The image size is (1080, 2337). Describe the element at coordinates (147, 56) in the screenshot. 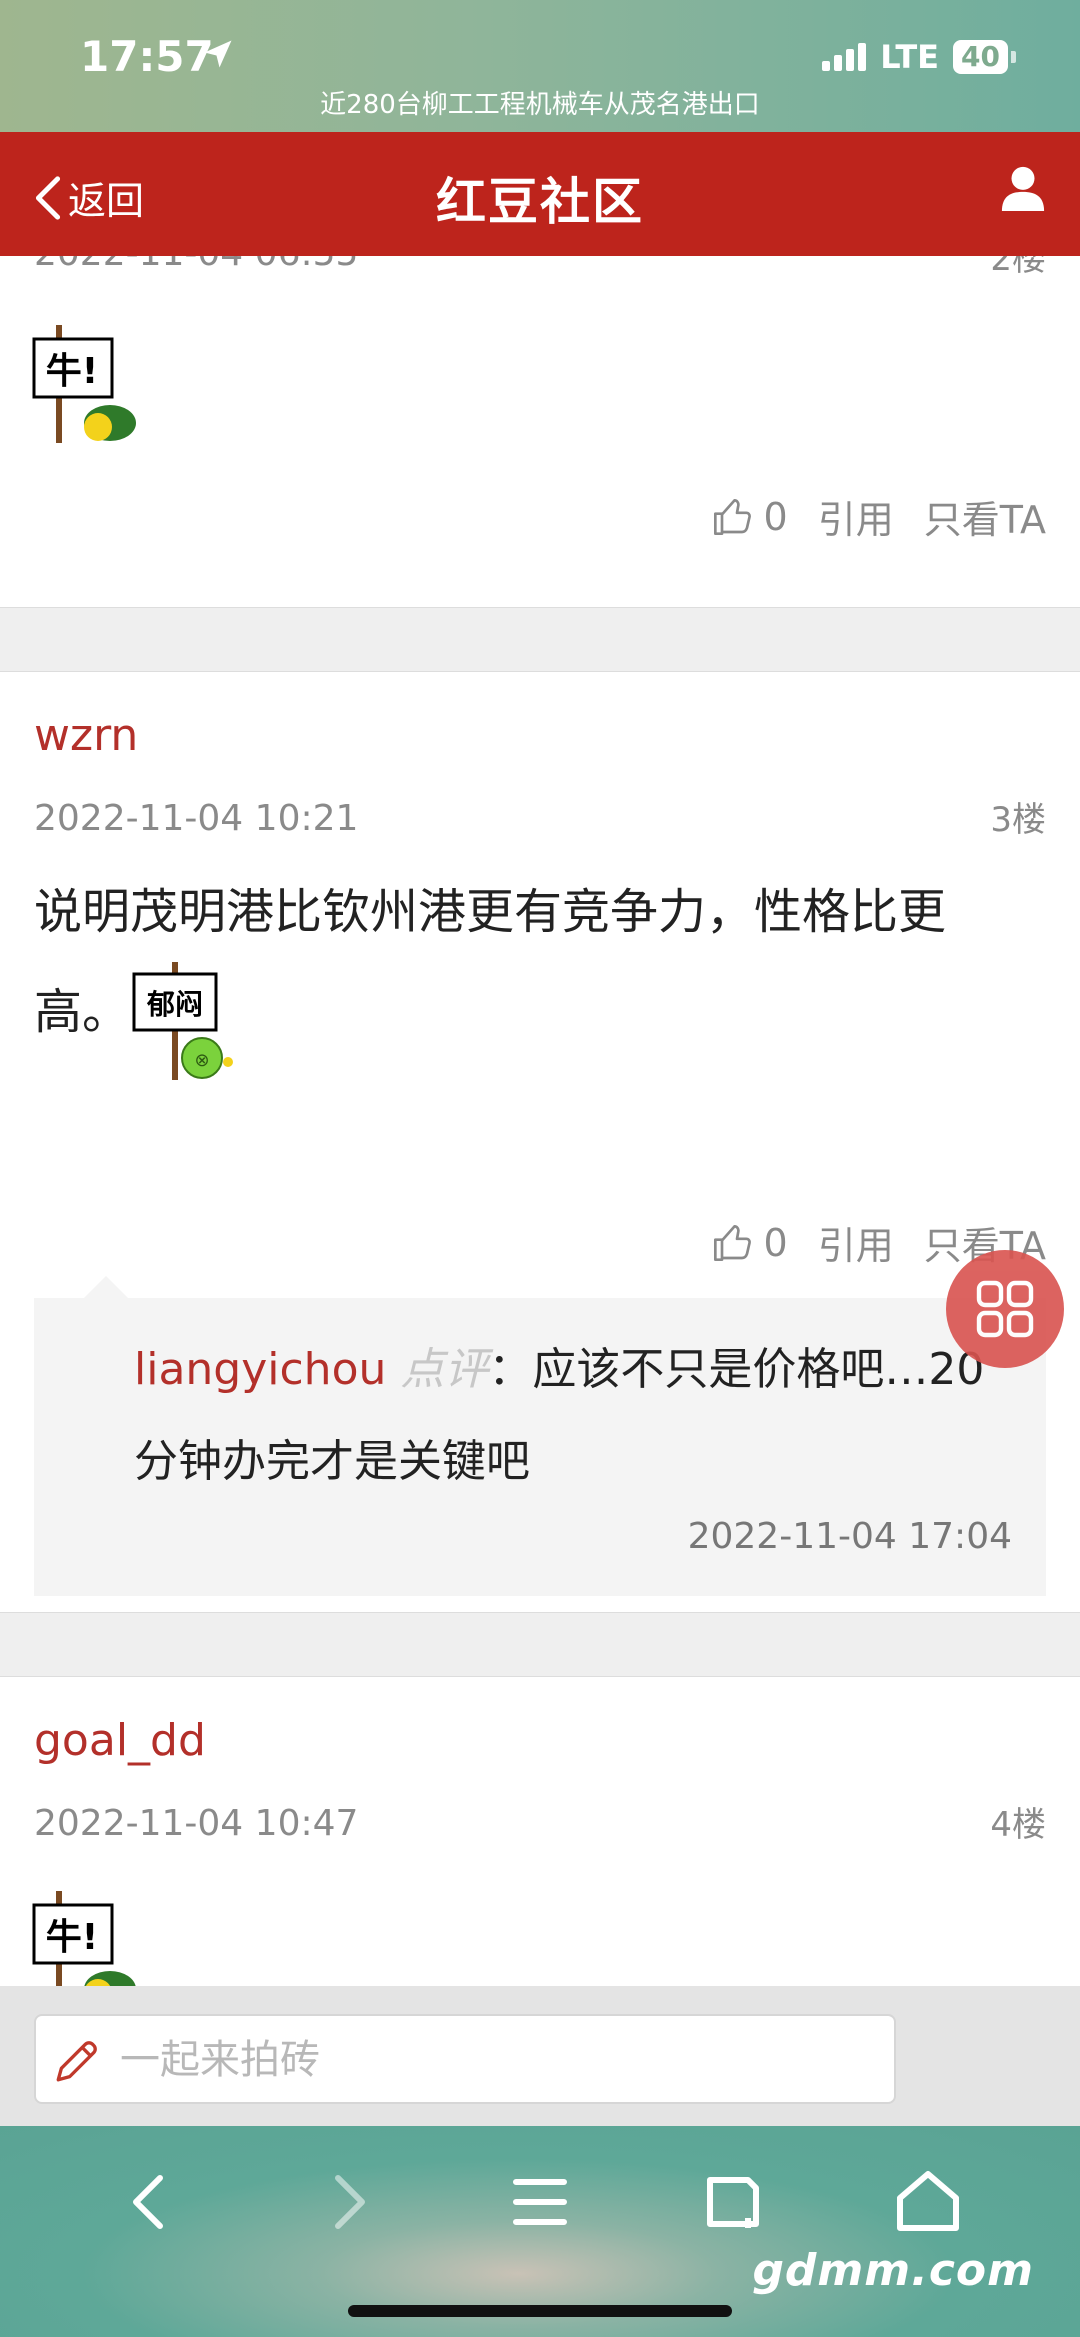

I see `status-time: 17:57` at that location.